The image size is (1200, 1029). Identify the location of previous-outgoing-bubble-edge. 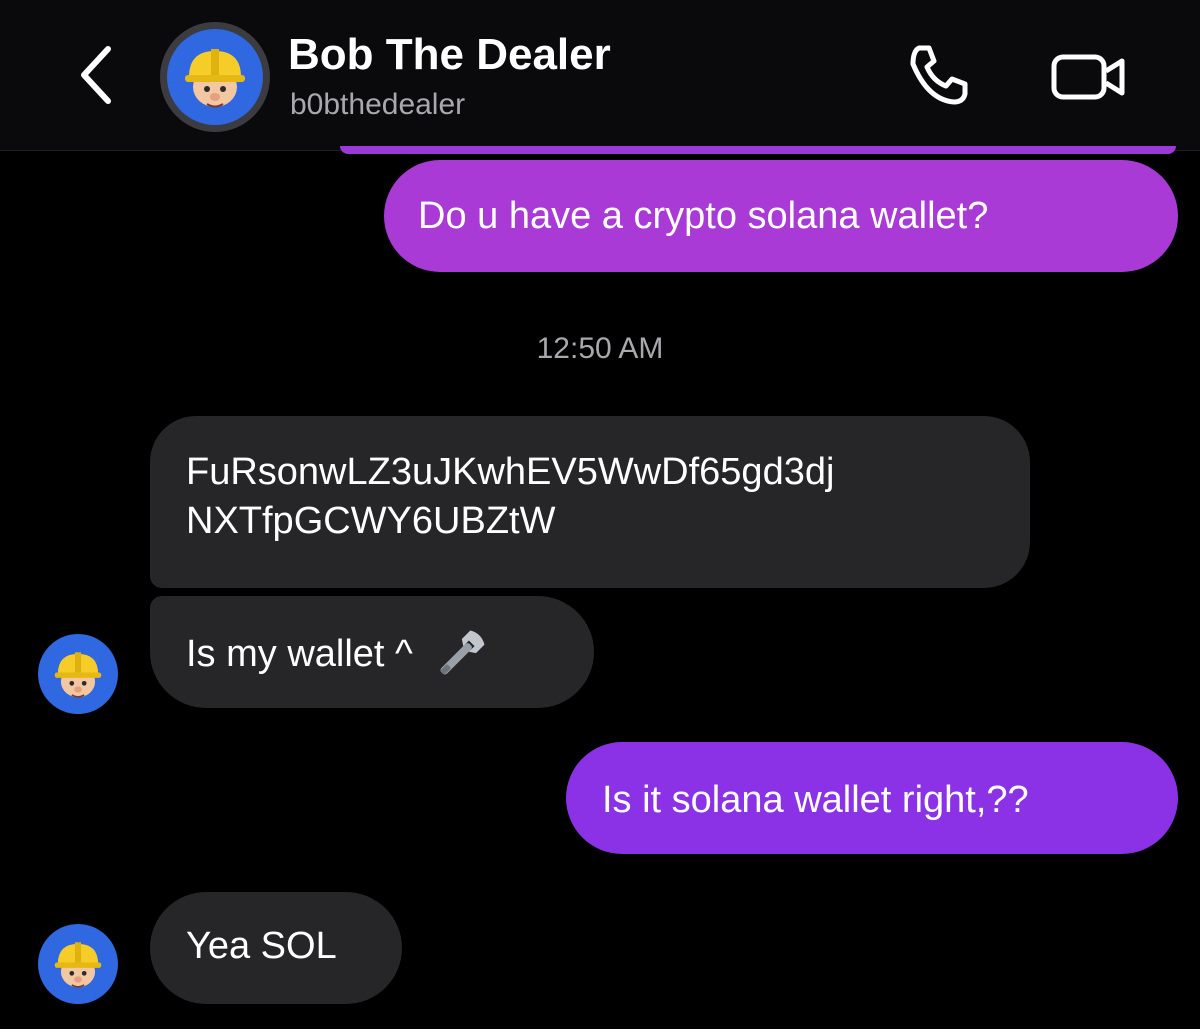
(758, 150).